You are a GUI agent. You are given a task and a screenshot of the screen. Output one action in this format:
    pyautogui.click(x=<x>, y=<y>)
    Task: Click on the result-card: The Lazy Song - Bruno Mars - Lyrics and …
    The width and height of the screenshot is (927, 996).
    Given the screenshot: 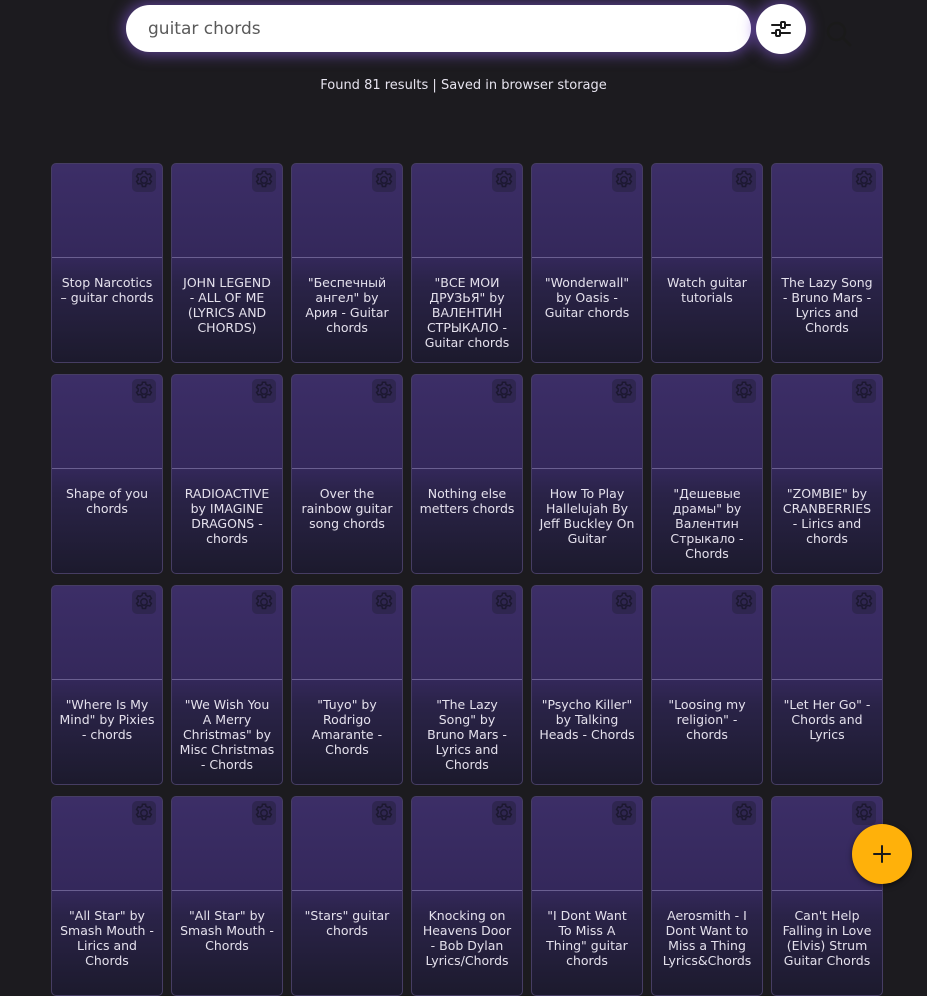 What is the action you would take?
    pyautogui.click(x=827, y=263)
    